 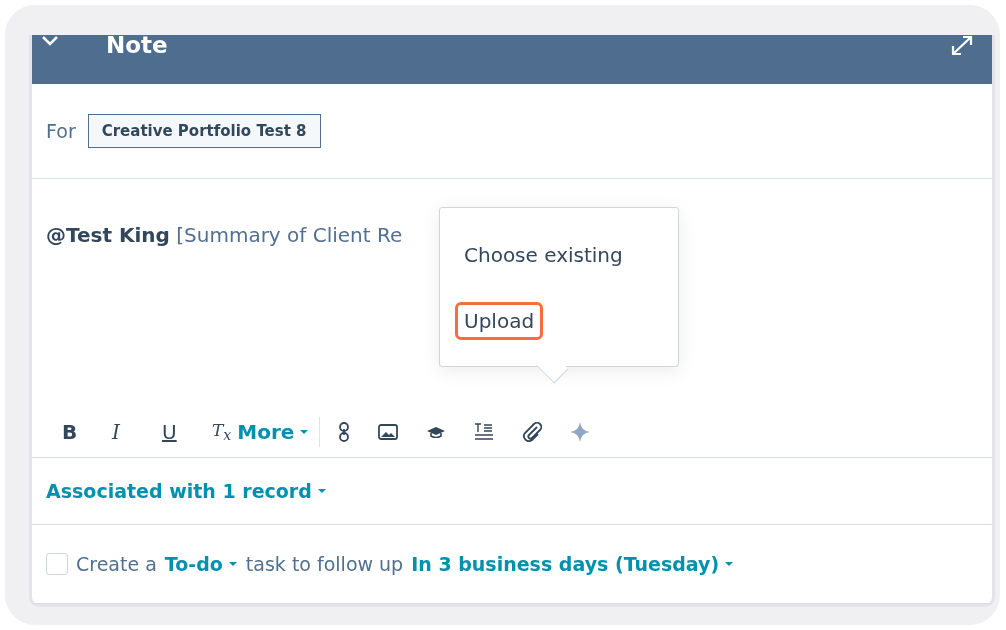 What do you see at coordinates (116, 564) in the screenshot?
I see `follow-up-text: Create a` at bounding box center [116, 564].